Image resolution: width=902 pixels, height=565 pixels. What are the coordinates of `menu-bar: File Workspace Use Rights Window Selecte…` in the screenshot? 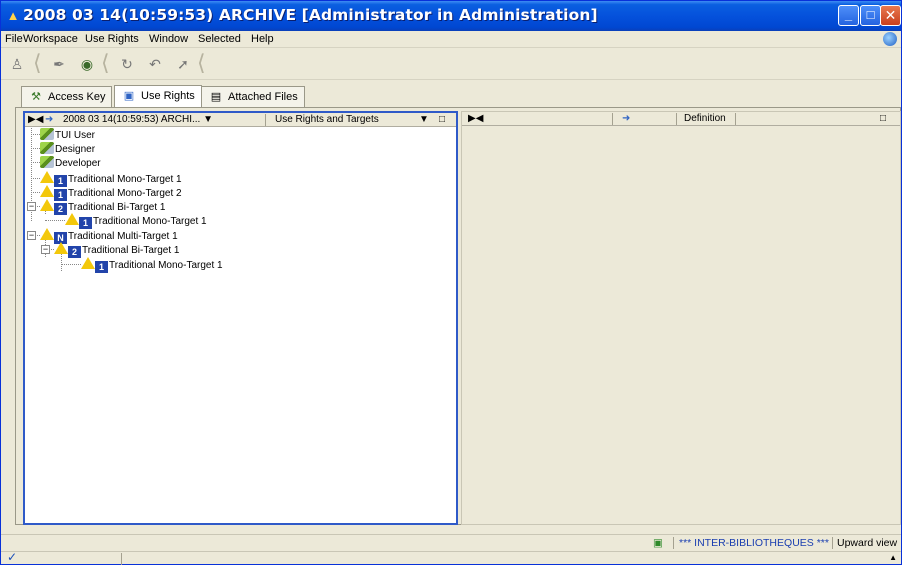 It's located at (451, 39).